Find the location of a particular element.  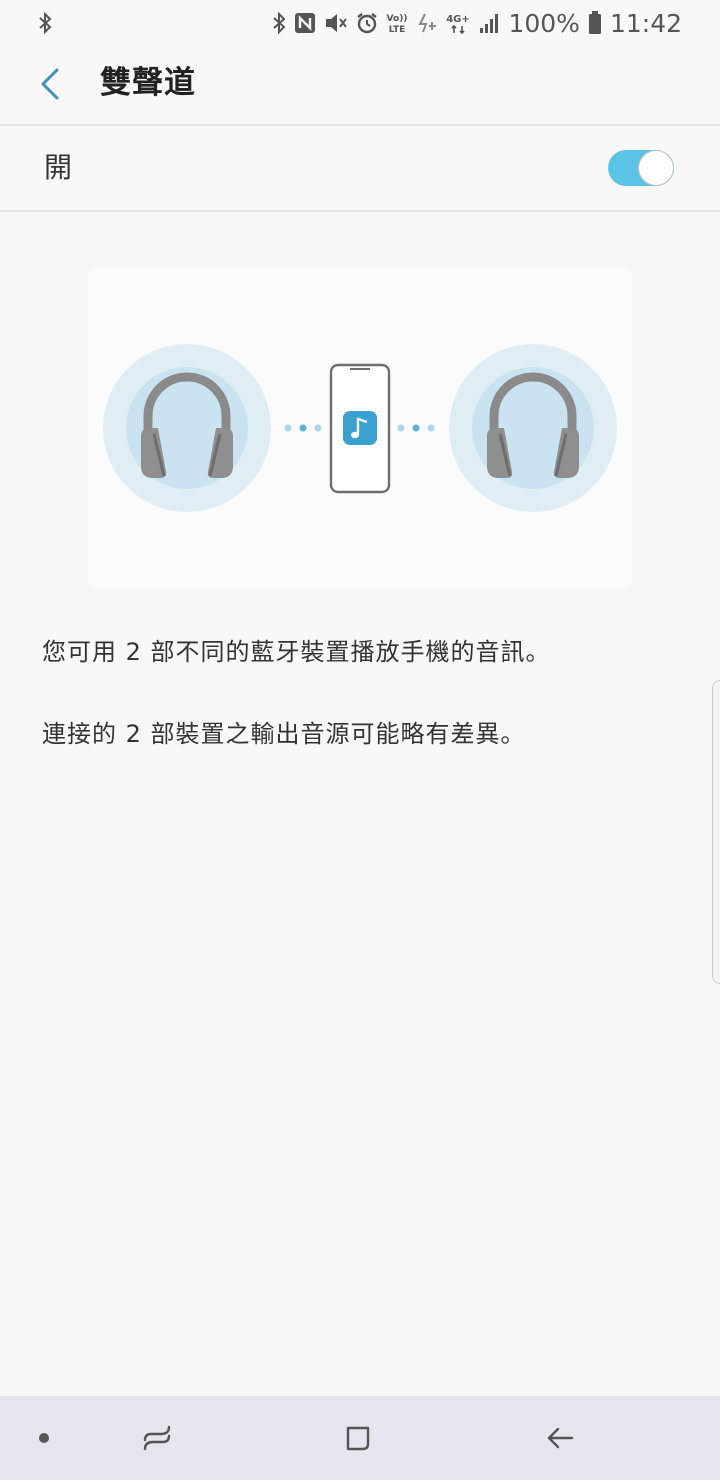

alarm-icon is located at coordinates (367, 23).